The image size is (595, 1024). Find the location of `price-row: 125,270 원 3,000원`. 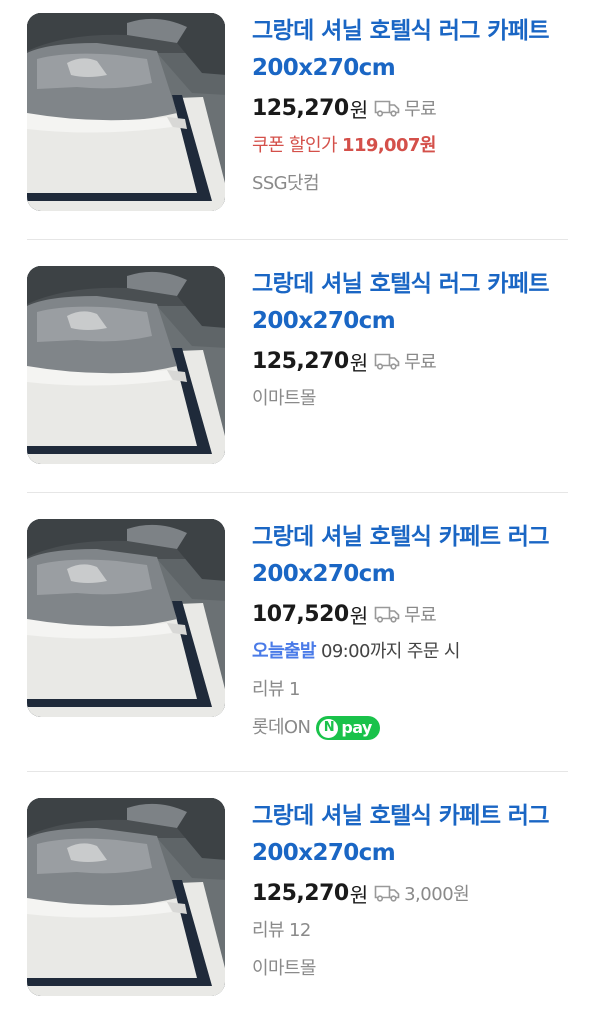

price-row: 125,270 원 3,000원 is located at coordinates (412, 893).